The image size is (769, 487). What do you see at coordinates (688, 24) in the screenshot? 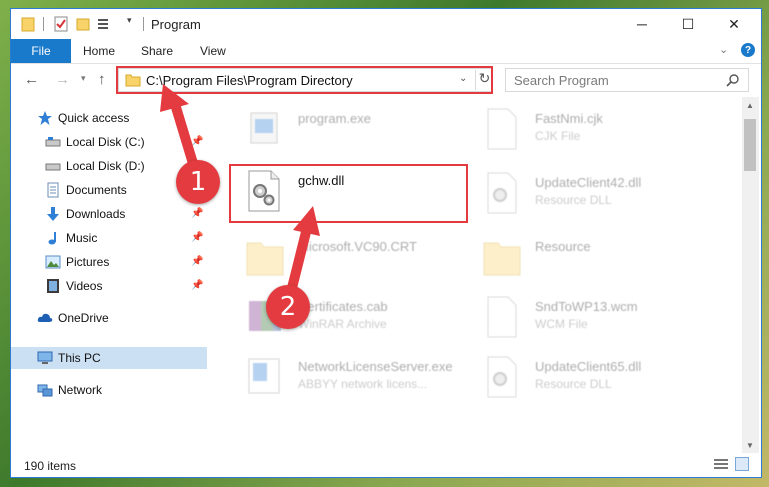
I see `maximize-button: ☐` at bounding box center [688, 24].